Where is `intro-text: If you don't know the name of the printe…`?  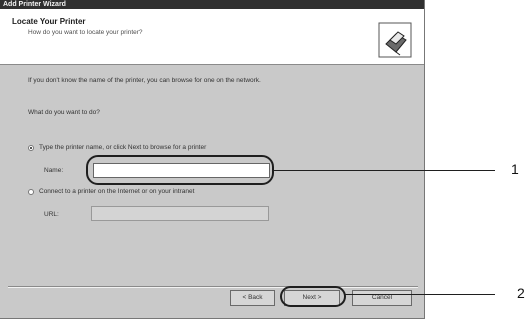
intro-text: If you don't know the name of the printe… is located at coordinates (144, 80).